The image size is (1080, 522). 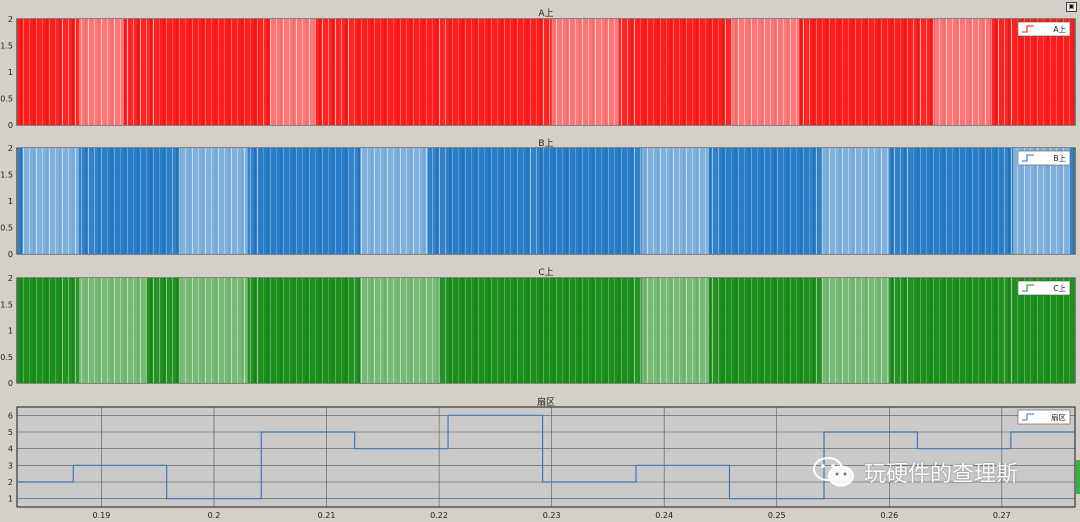 I want to click on legend-label: B上, so click(x=1059, y=158).